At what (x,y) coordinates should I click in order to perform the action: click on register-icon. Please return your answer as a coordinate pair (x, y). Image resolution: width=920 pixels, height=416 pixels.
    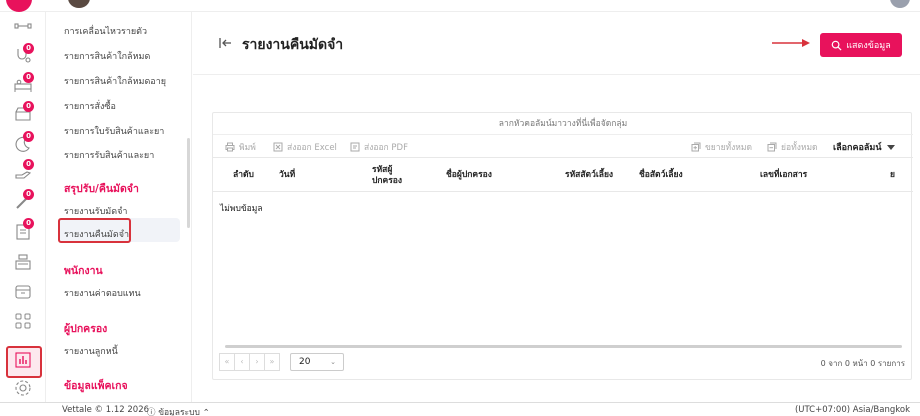
    Looking at the image, I should click on (23, 262).